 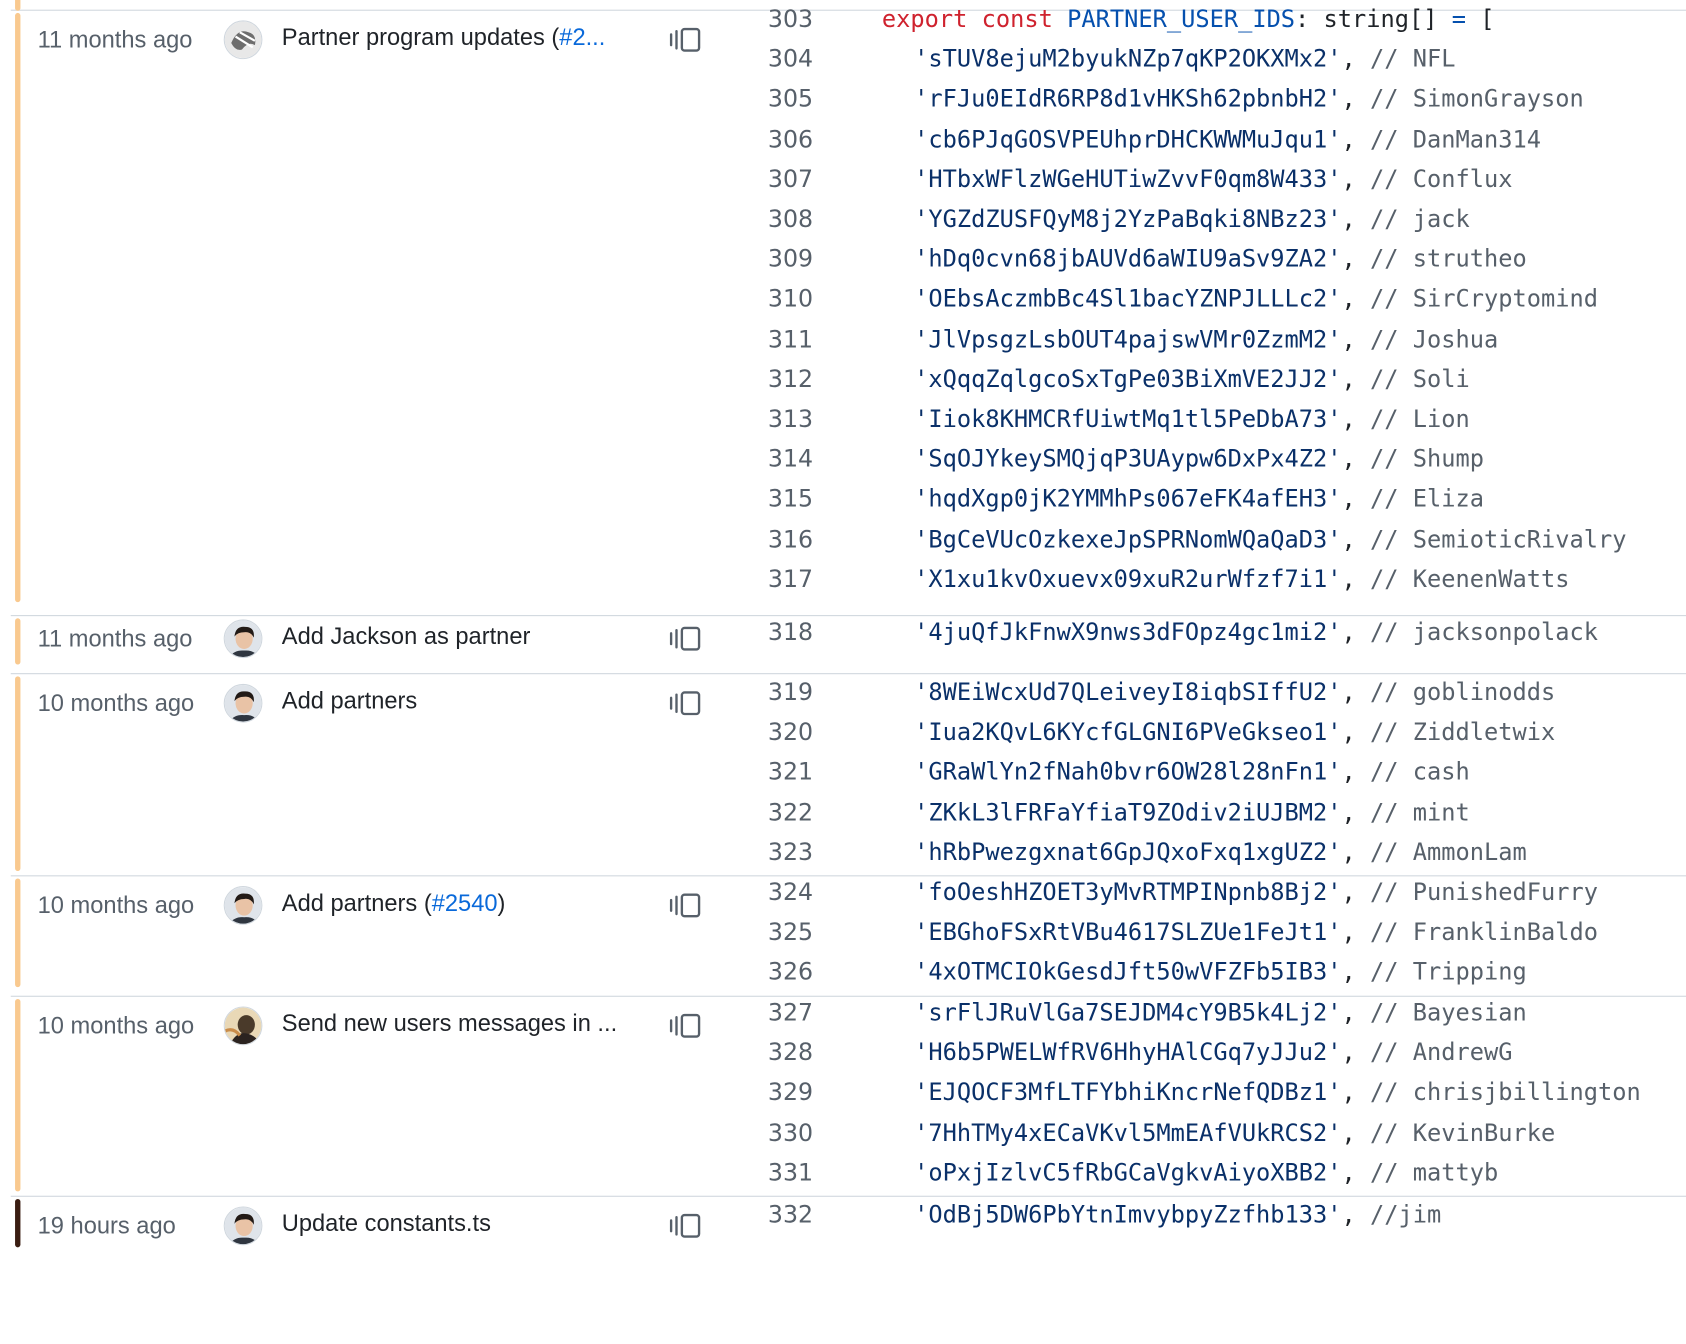 I want to click on code-content: 'GRaWlYn2fNah0bvr6OW28l28nFn1', // cash, so click(x=1192, y=773).